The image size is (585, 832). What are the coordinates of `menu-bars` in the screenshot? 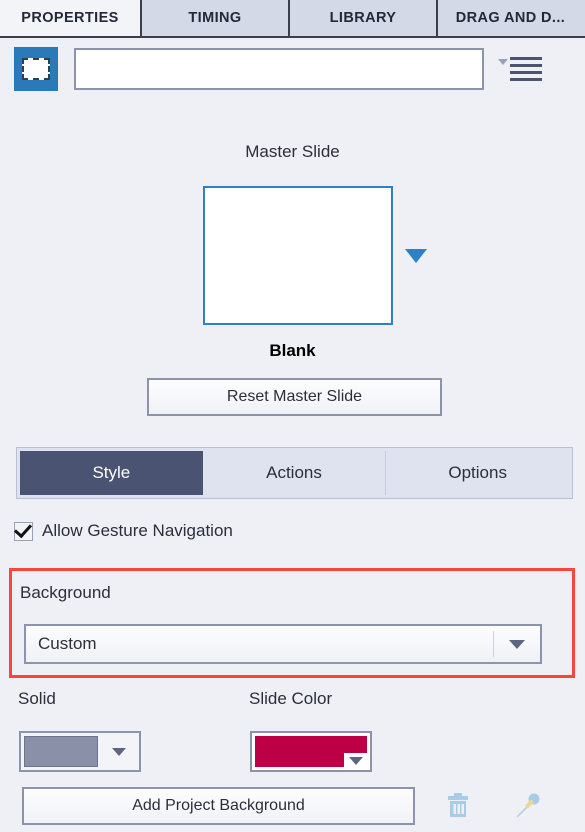 It's located at (526, 71).